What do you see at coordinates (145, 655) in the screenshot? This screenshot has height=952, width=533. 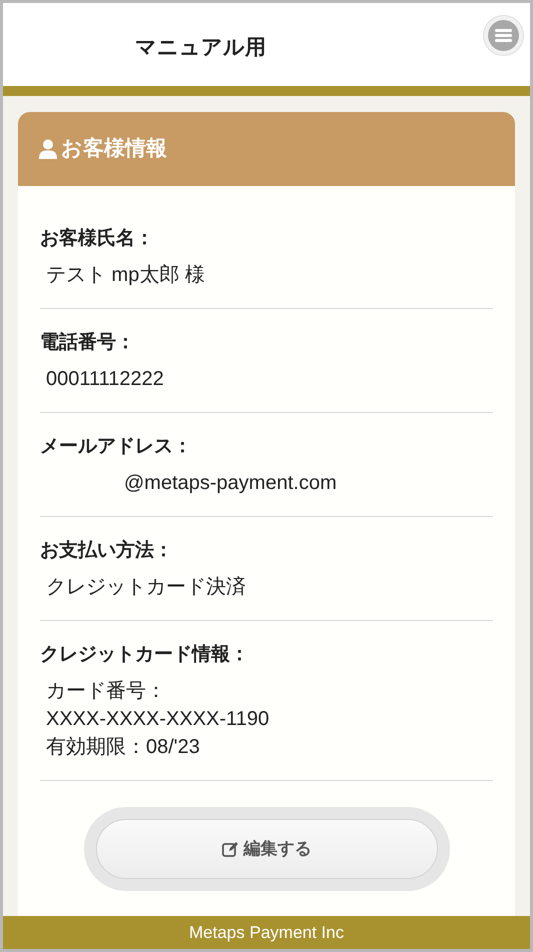 I see `field-label: クレジットカード情報：` at bounding box center [145, 655].